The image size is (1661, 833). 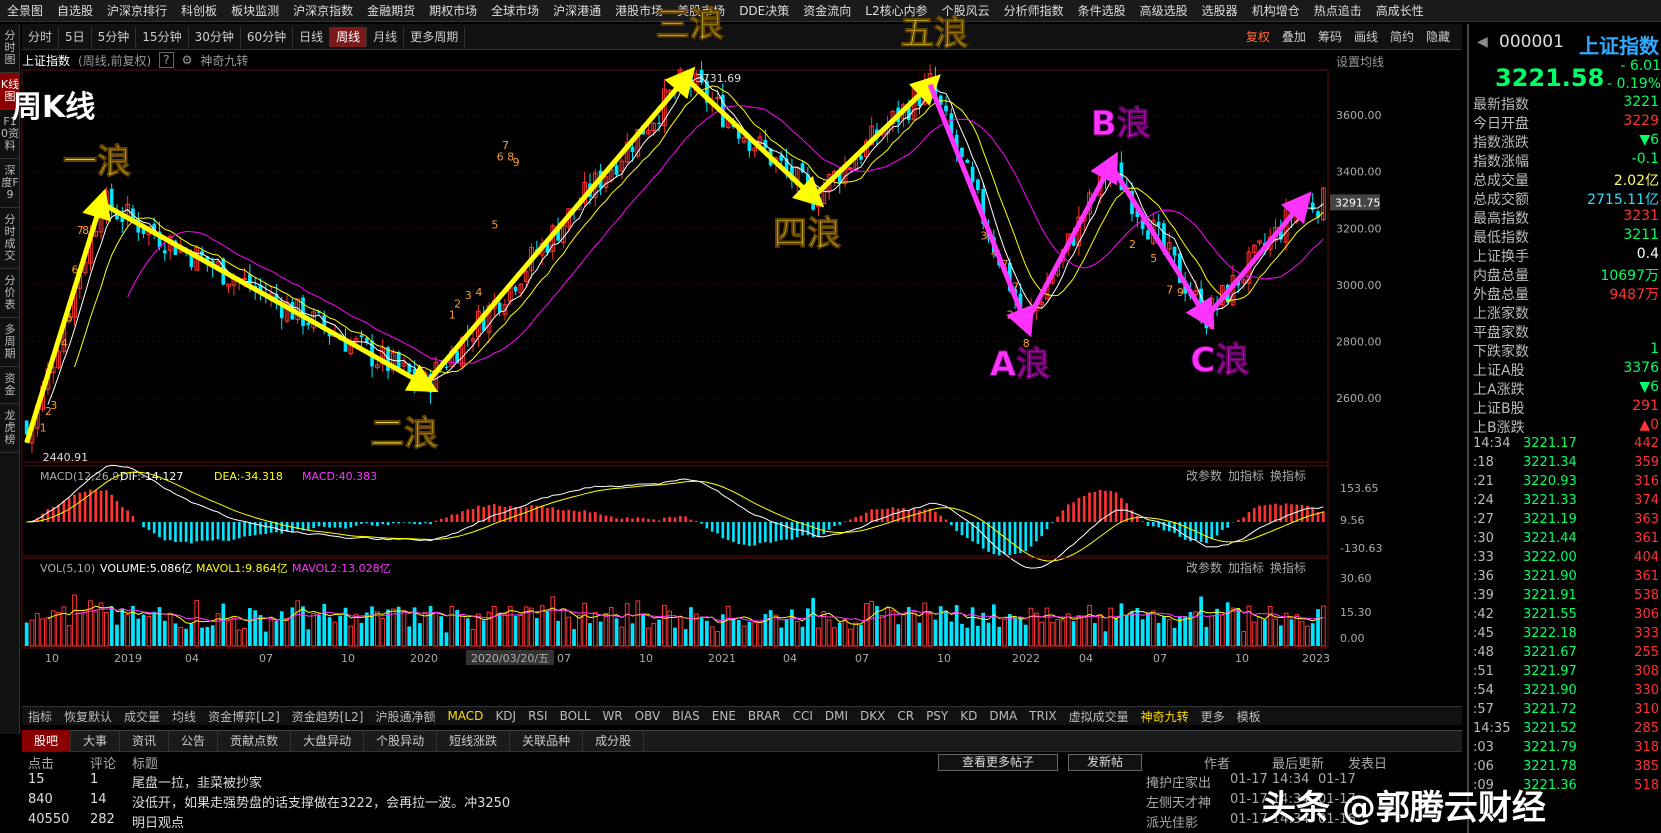 What do you see at coordinates (1213, 716) in the screenshot?
I see `indicator-tab: 更多` at bounding box center [1213, 716].